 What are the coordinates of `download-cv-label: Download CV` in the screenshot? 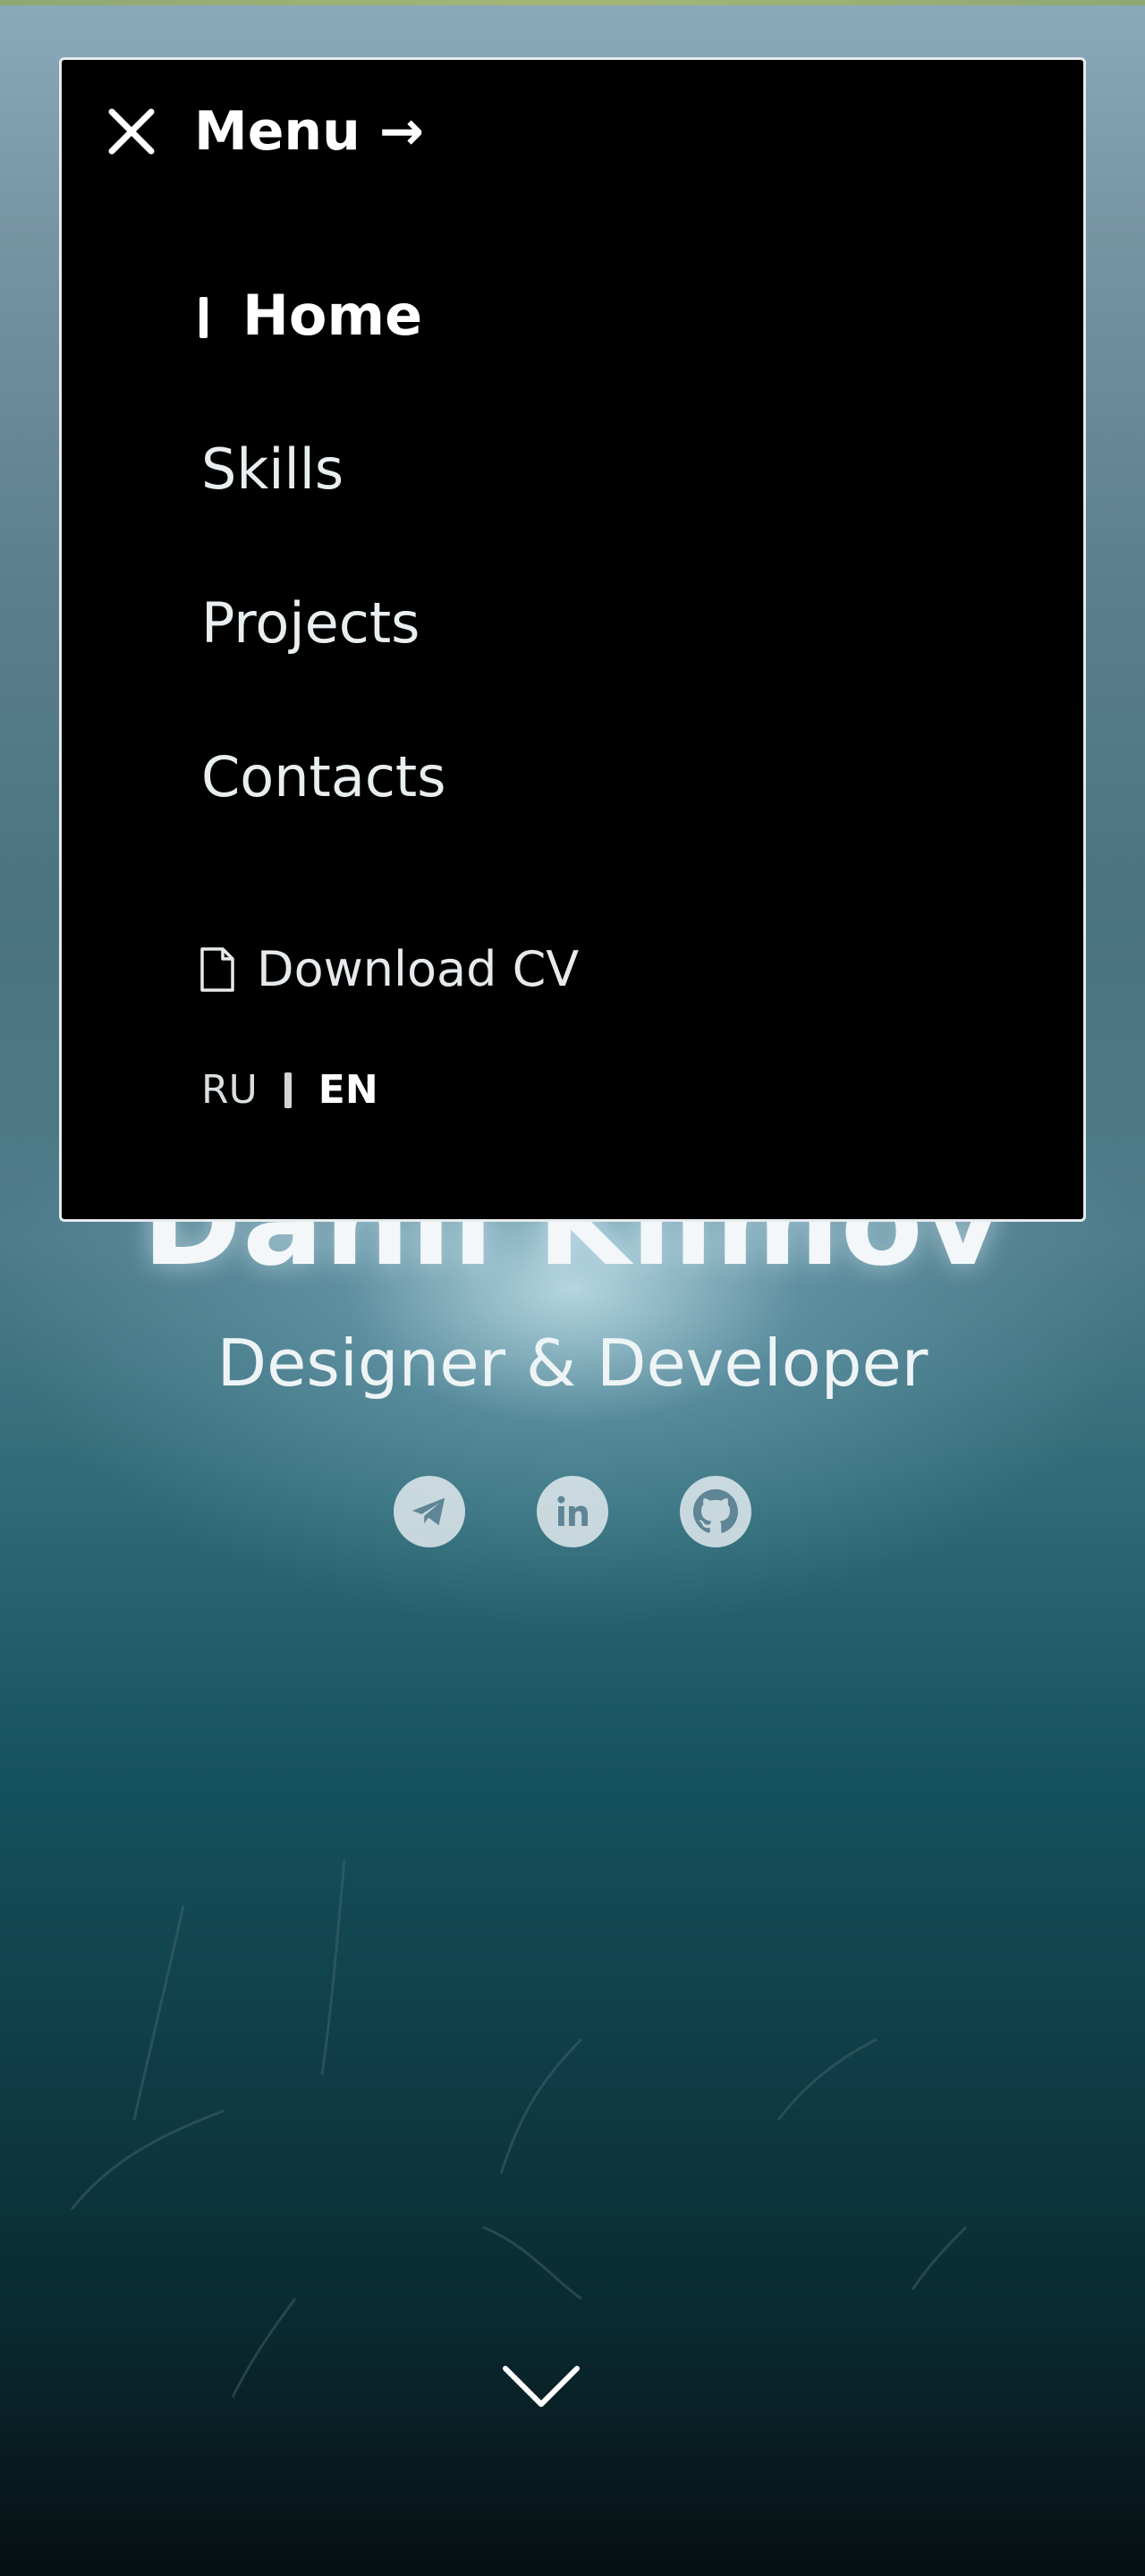 It's located at (418, 969).